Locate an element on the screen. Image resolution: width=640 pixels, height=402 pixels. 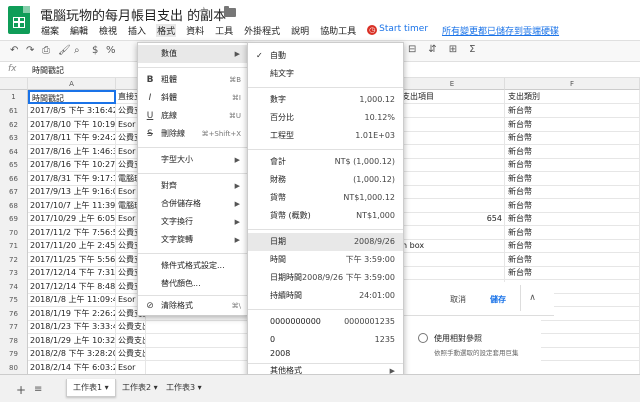
row-number: 70 is located at coordinates (14, 232).